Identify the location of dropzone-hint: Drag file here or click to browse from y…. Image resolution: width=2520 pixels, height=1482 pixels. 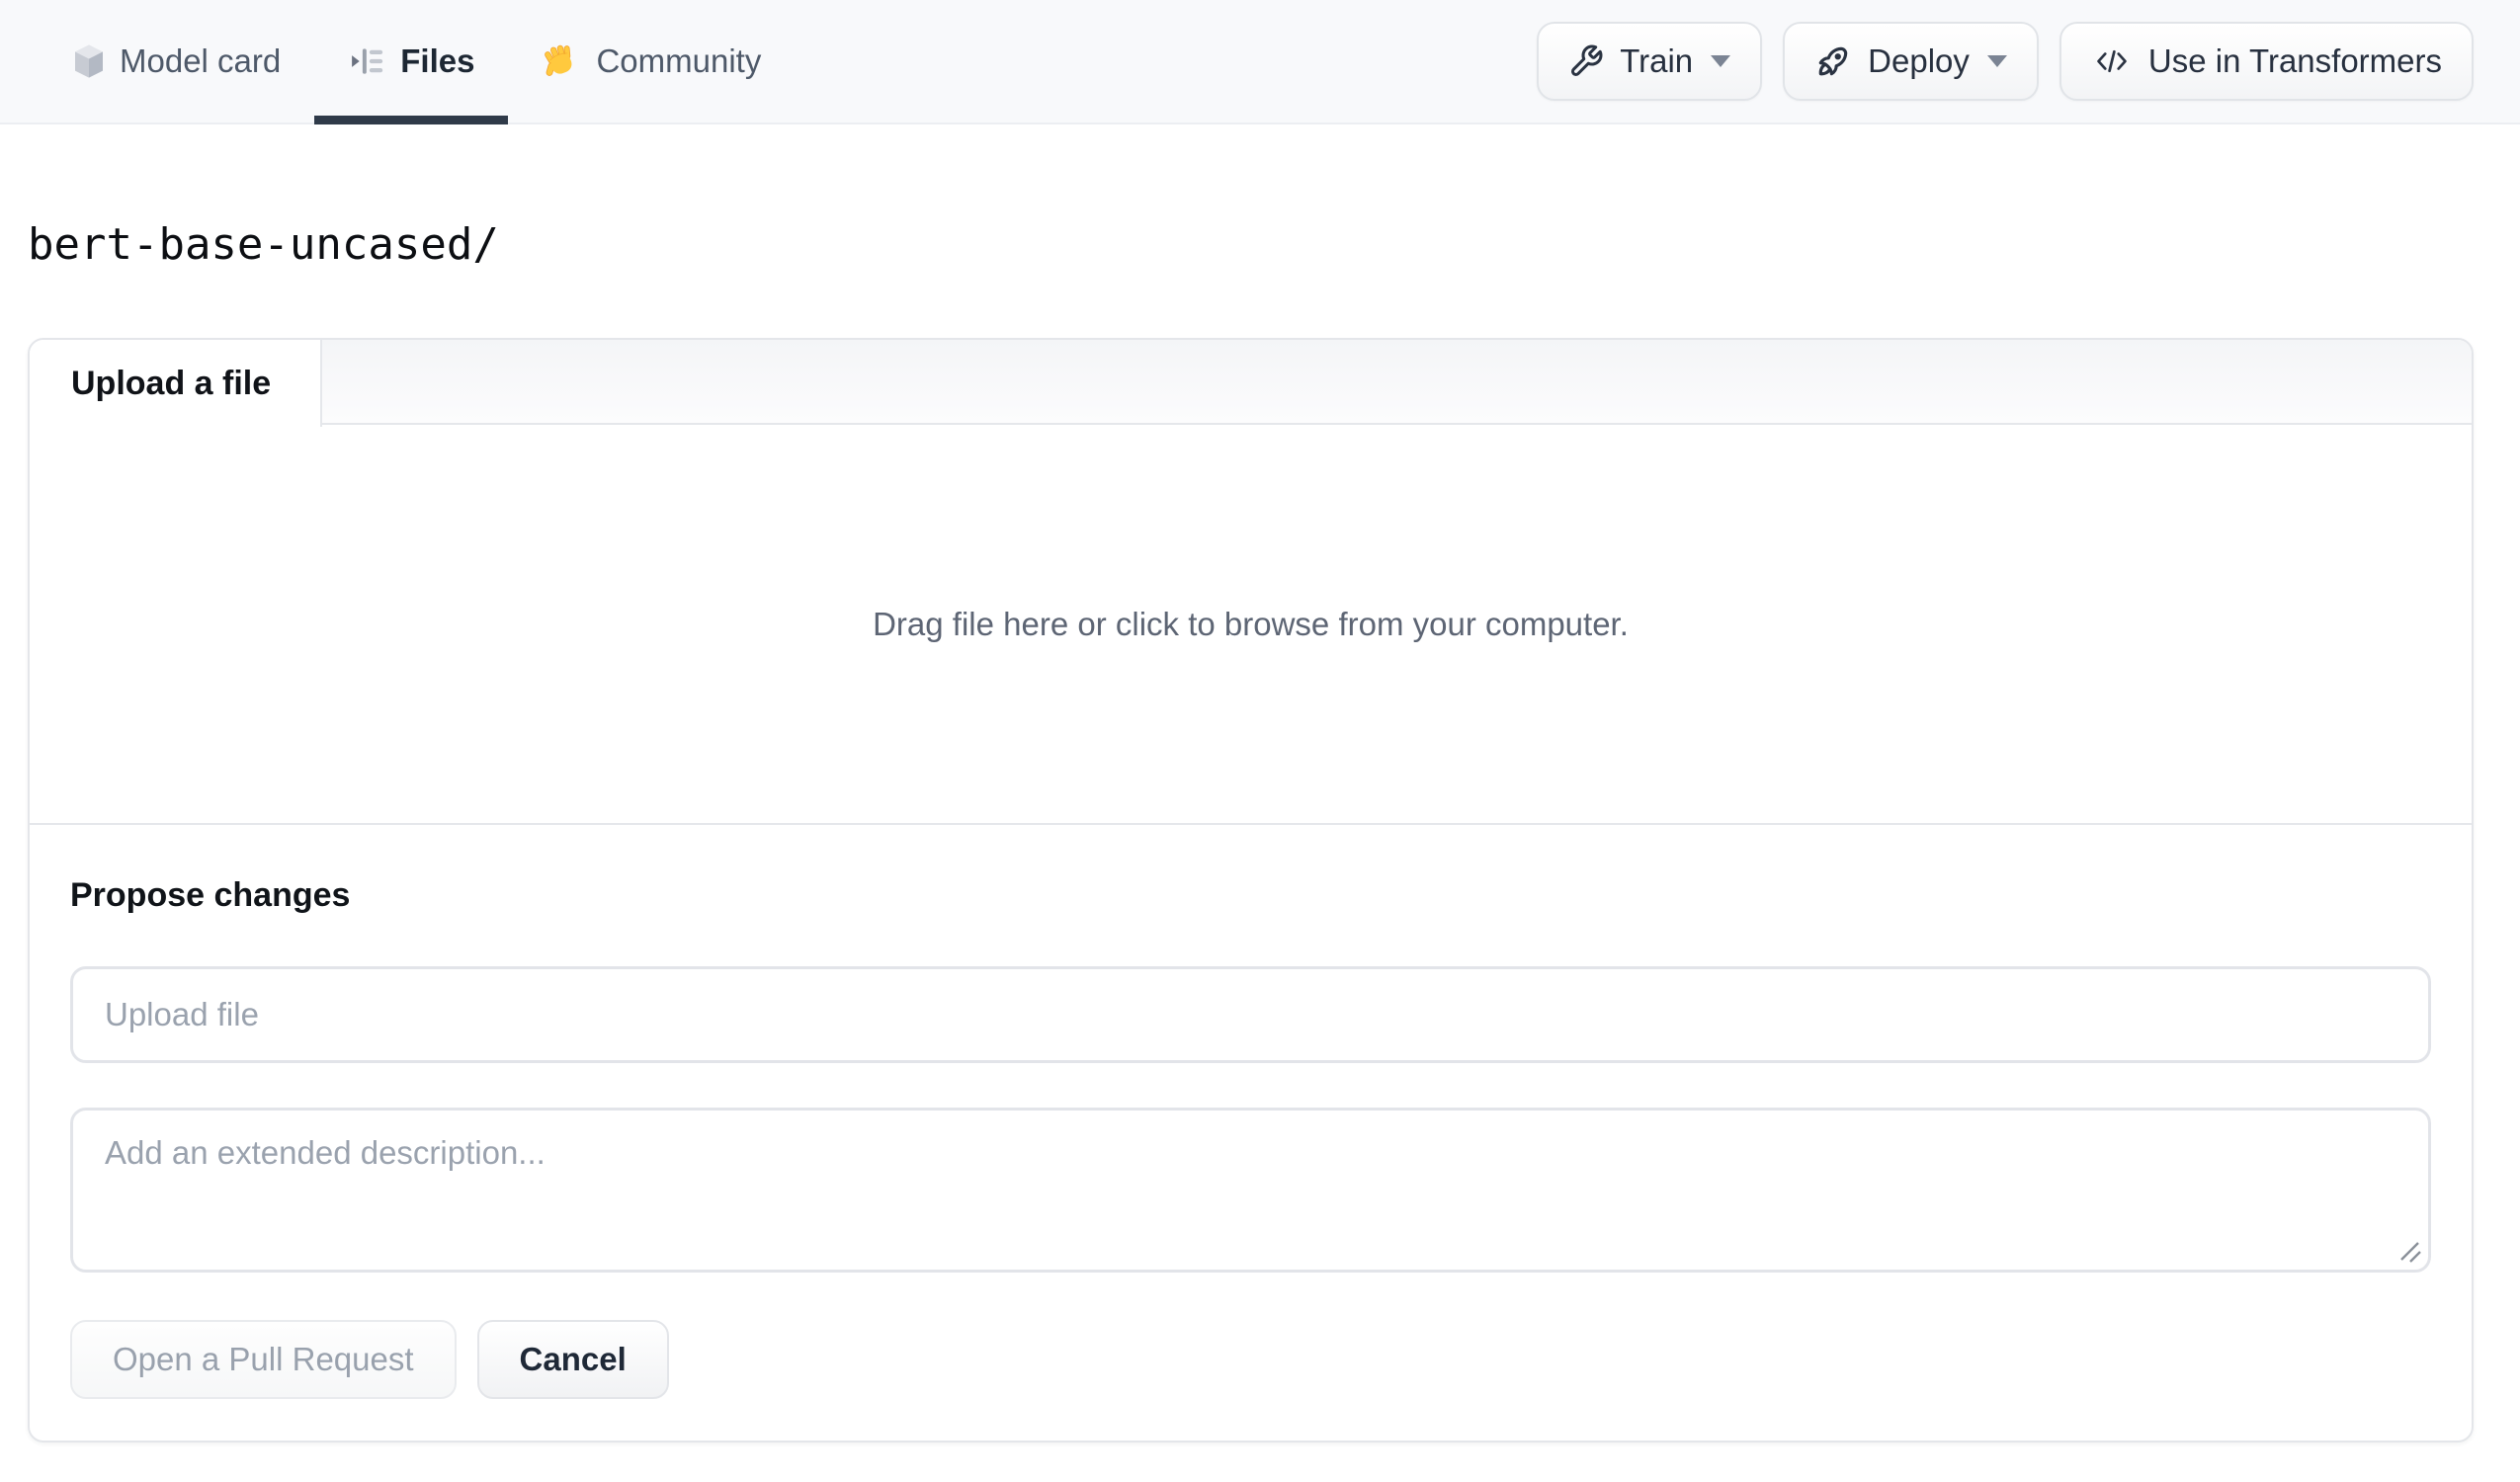
(1251, 623).